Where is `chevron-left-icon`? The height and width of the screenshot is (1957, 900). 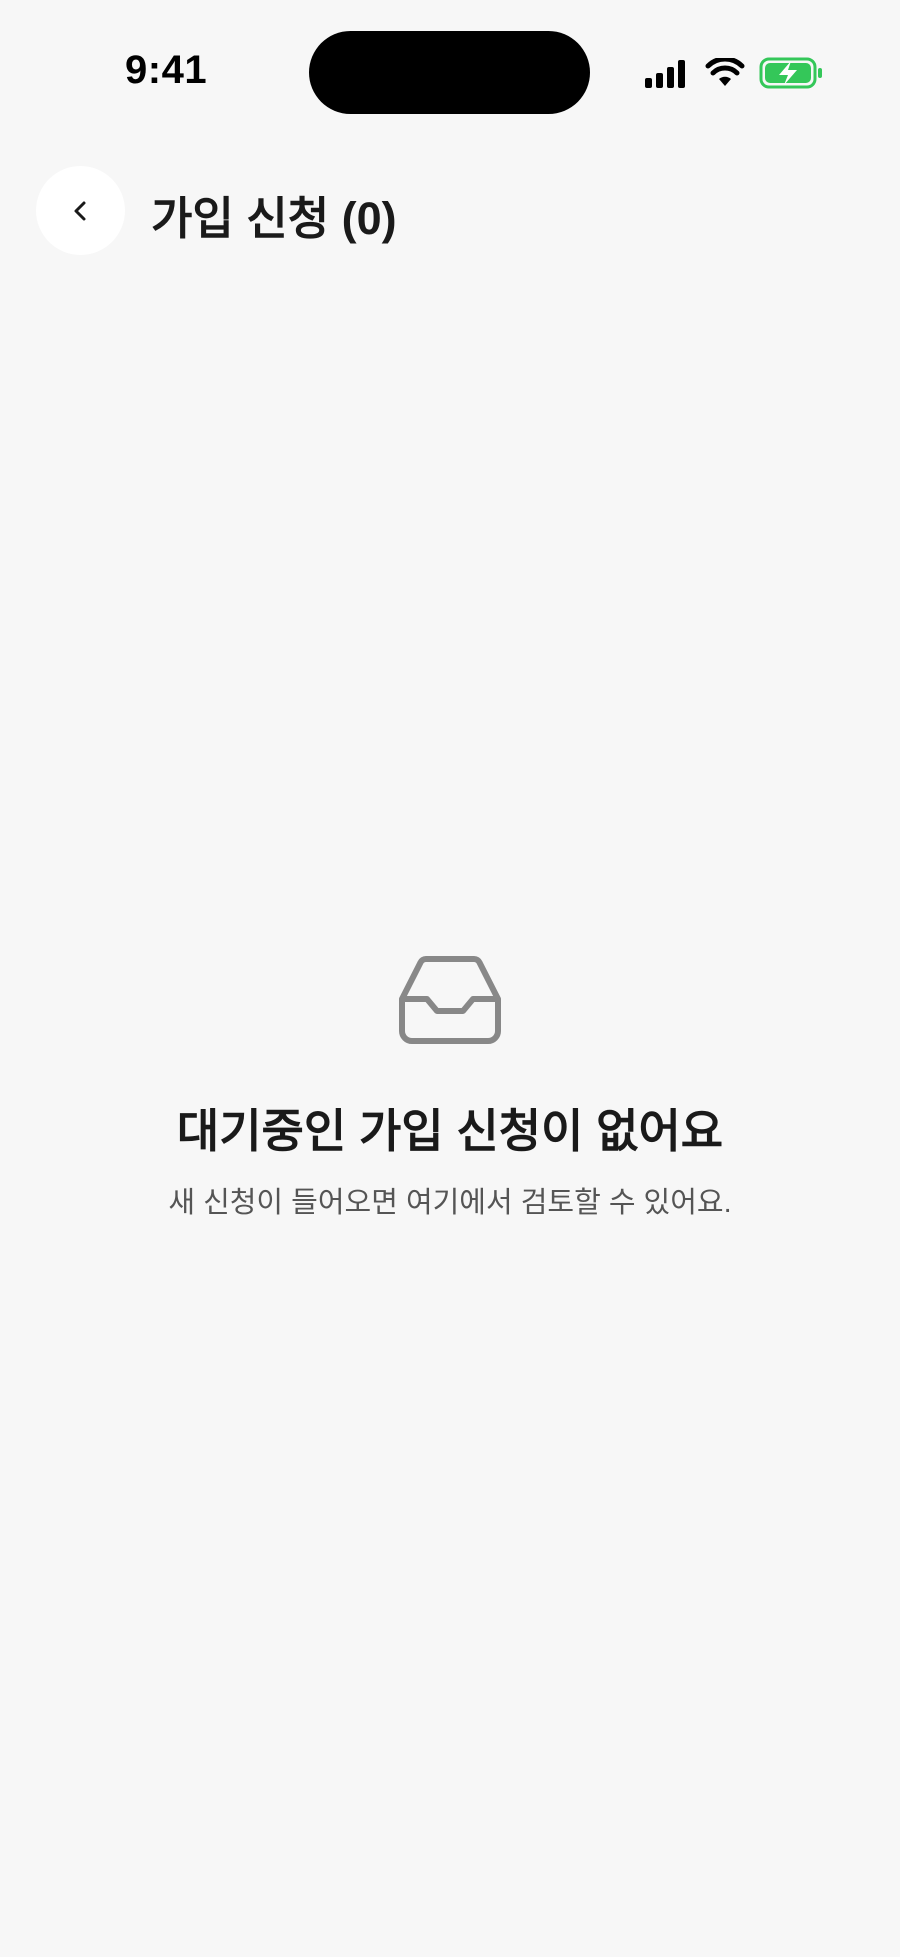 chevron-left-icon is located at coordinates (79, 210).